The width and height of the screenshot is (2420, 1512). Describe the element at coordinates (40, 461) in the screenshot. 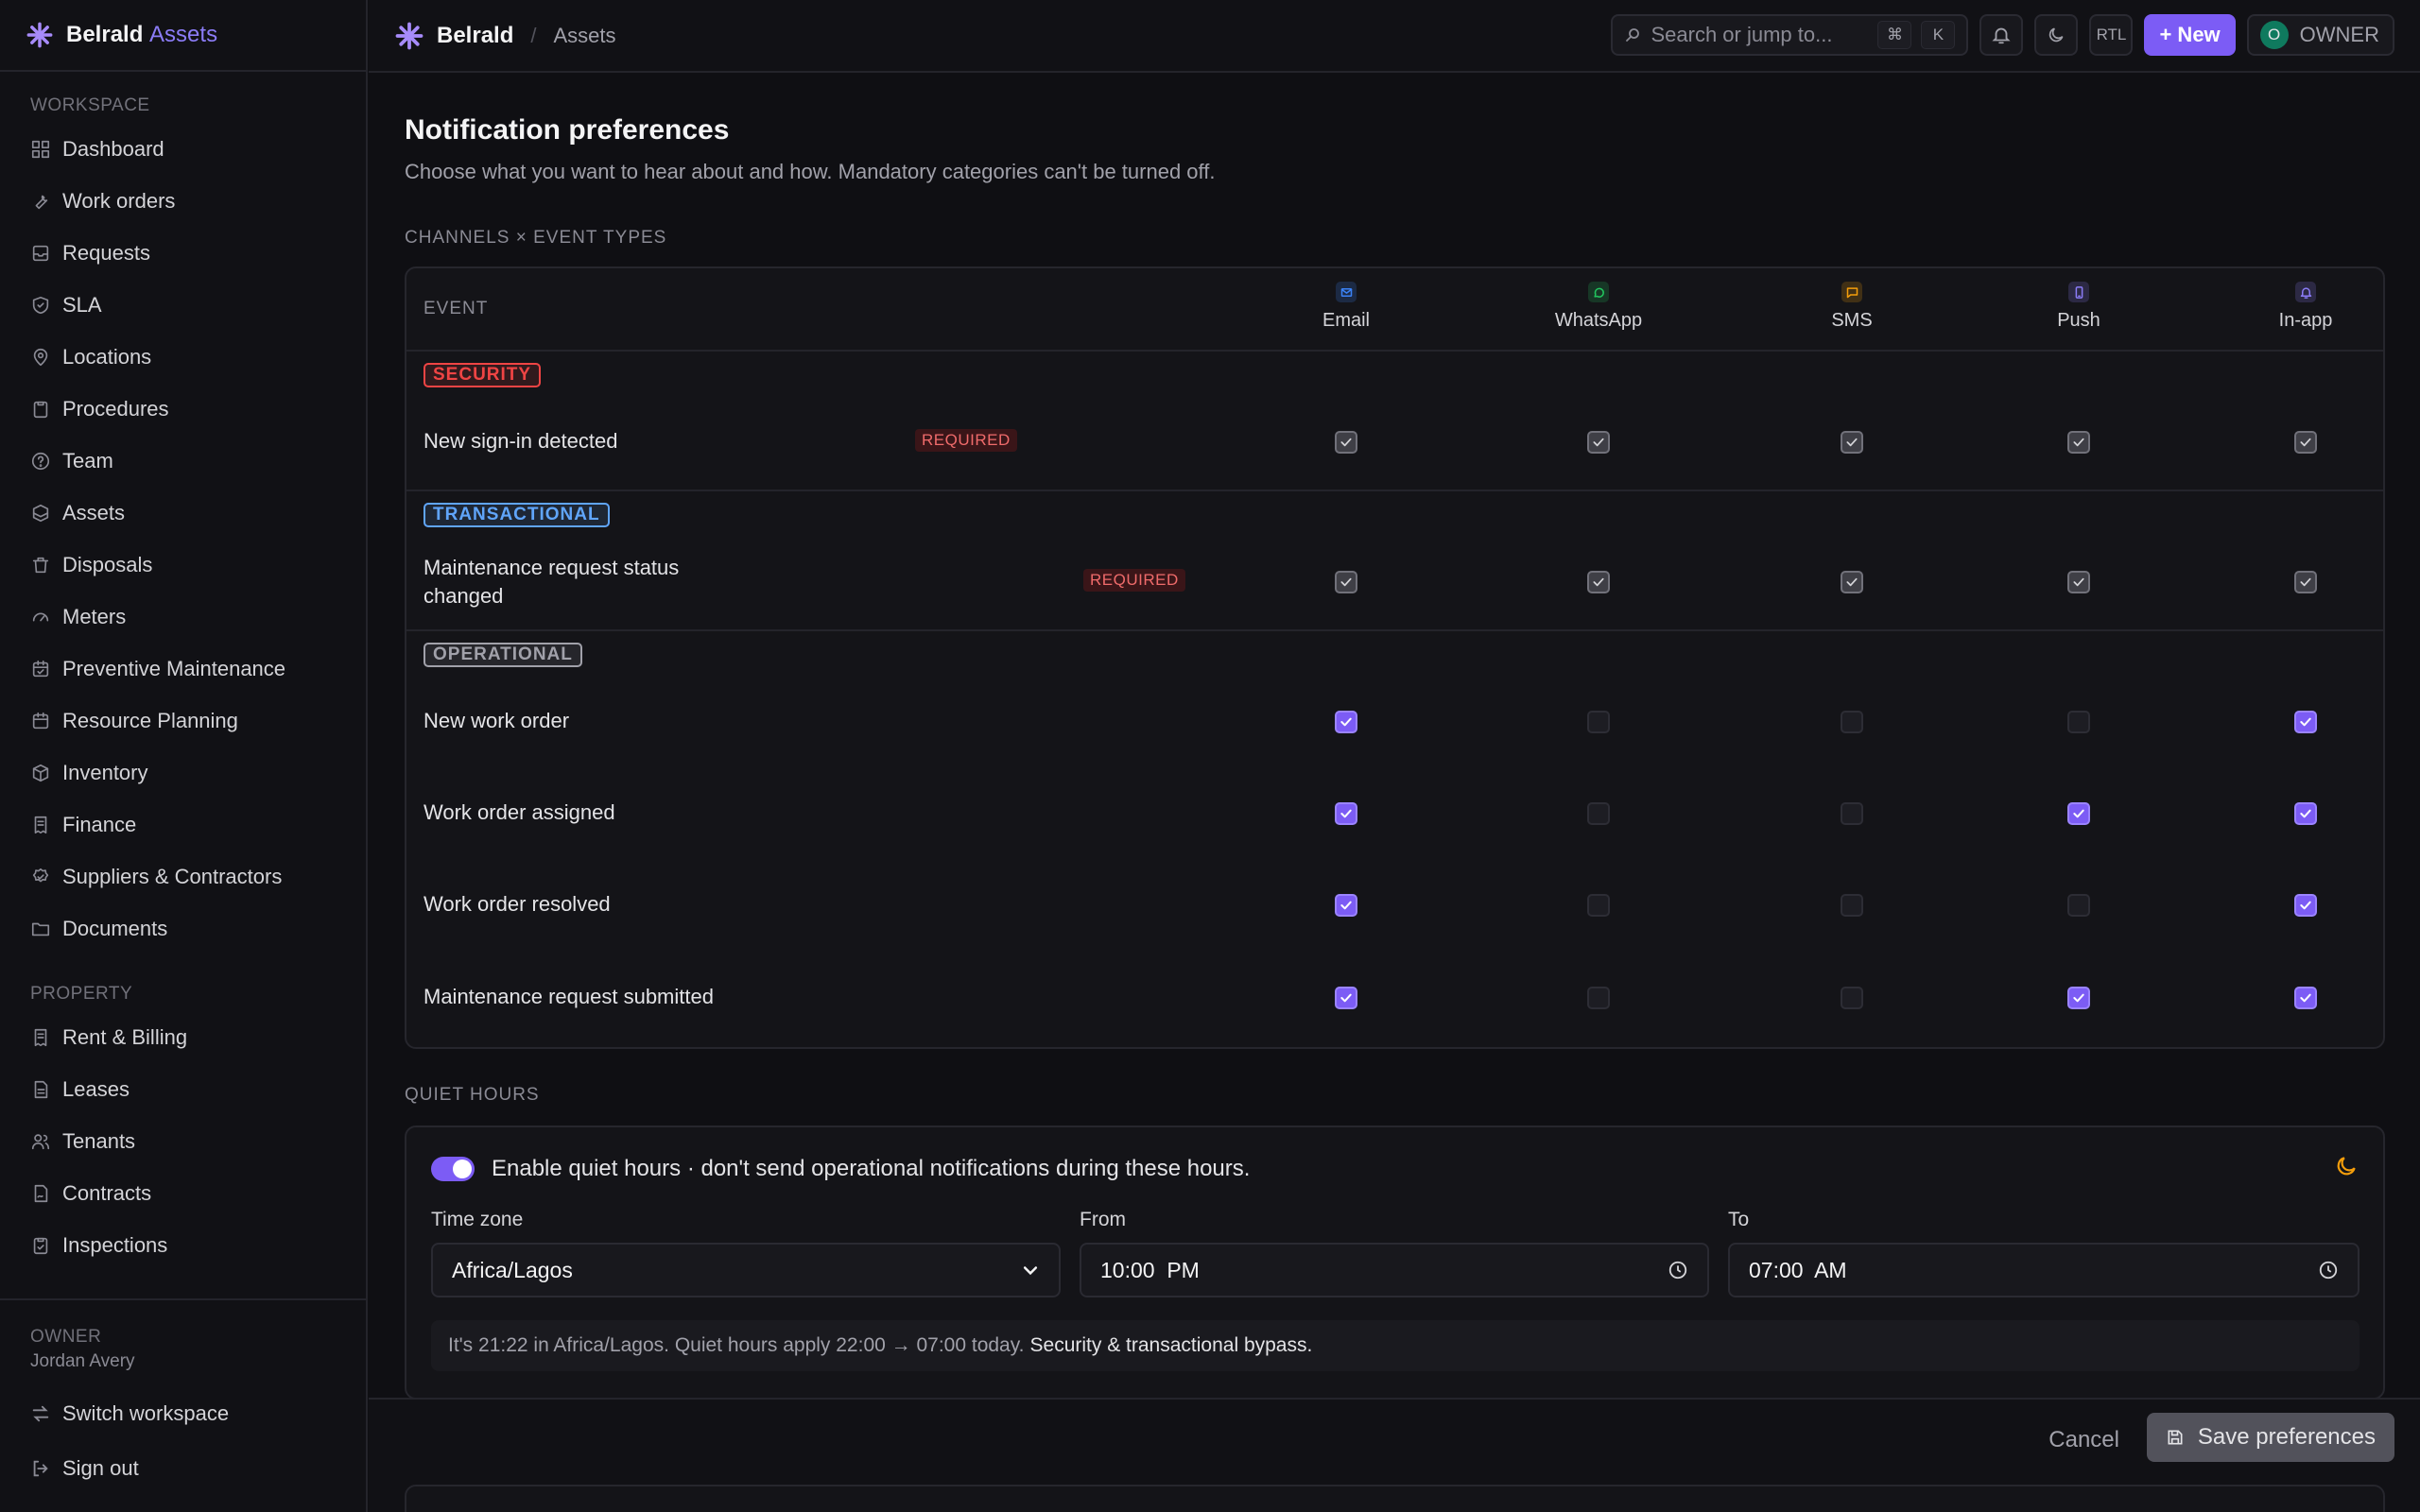

I see `help-circle-icon` at that location.